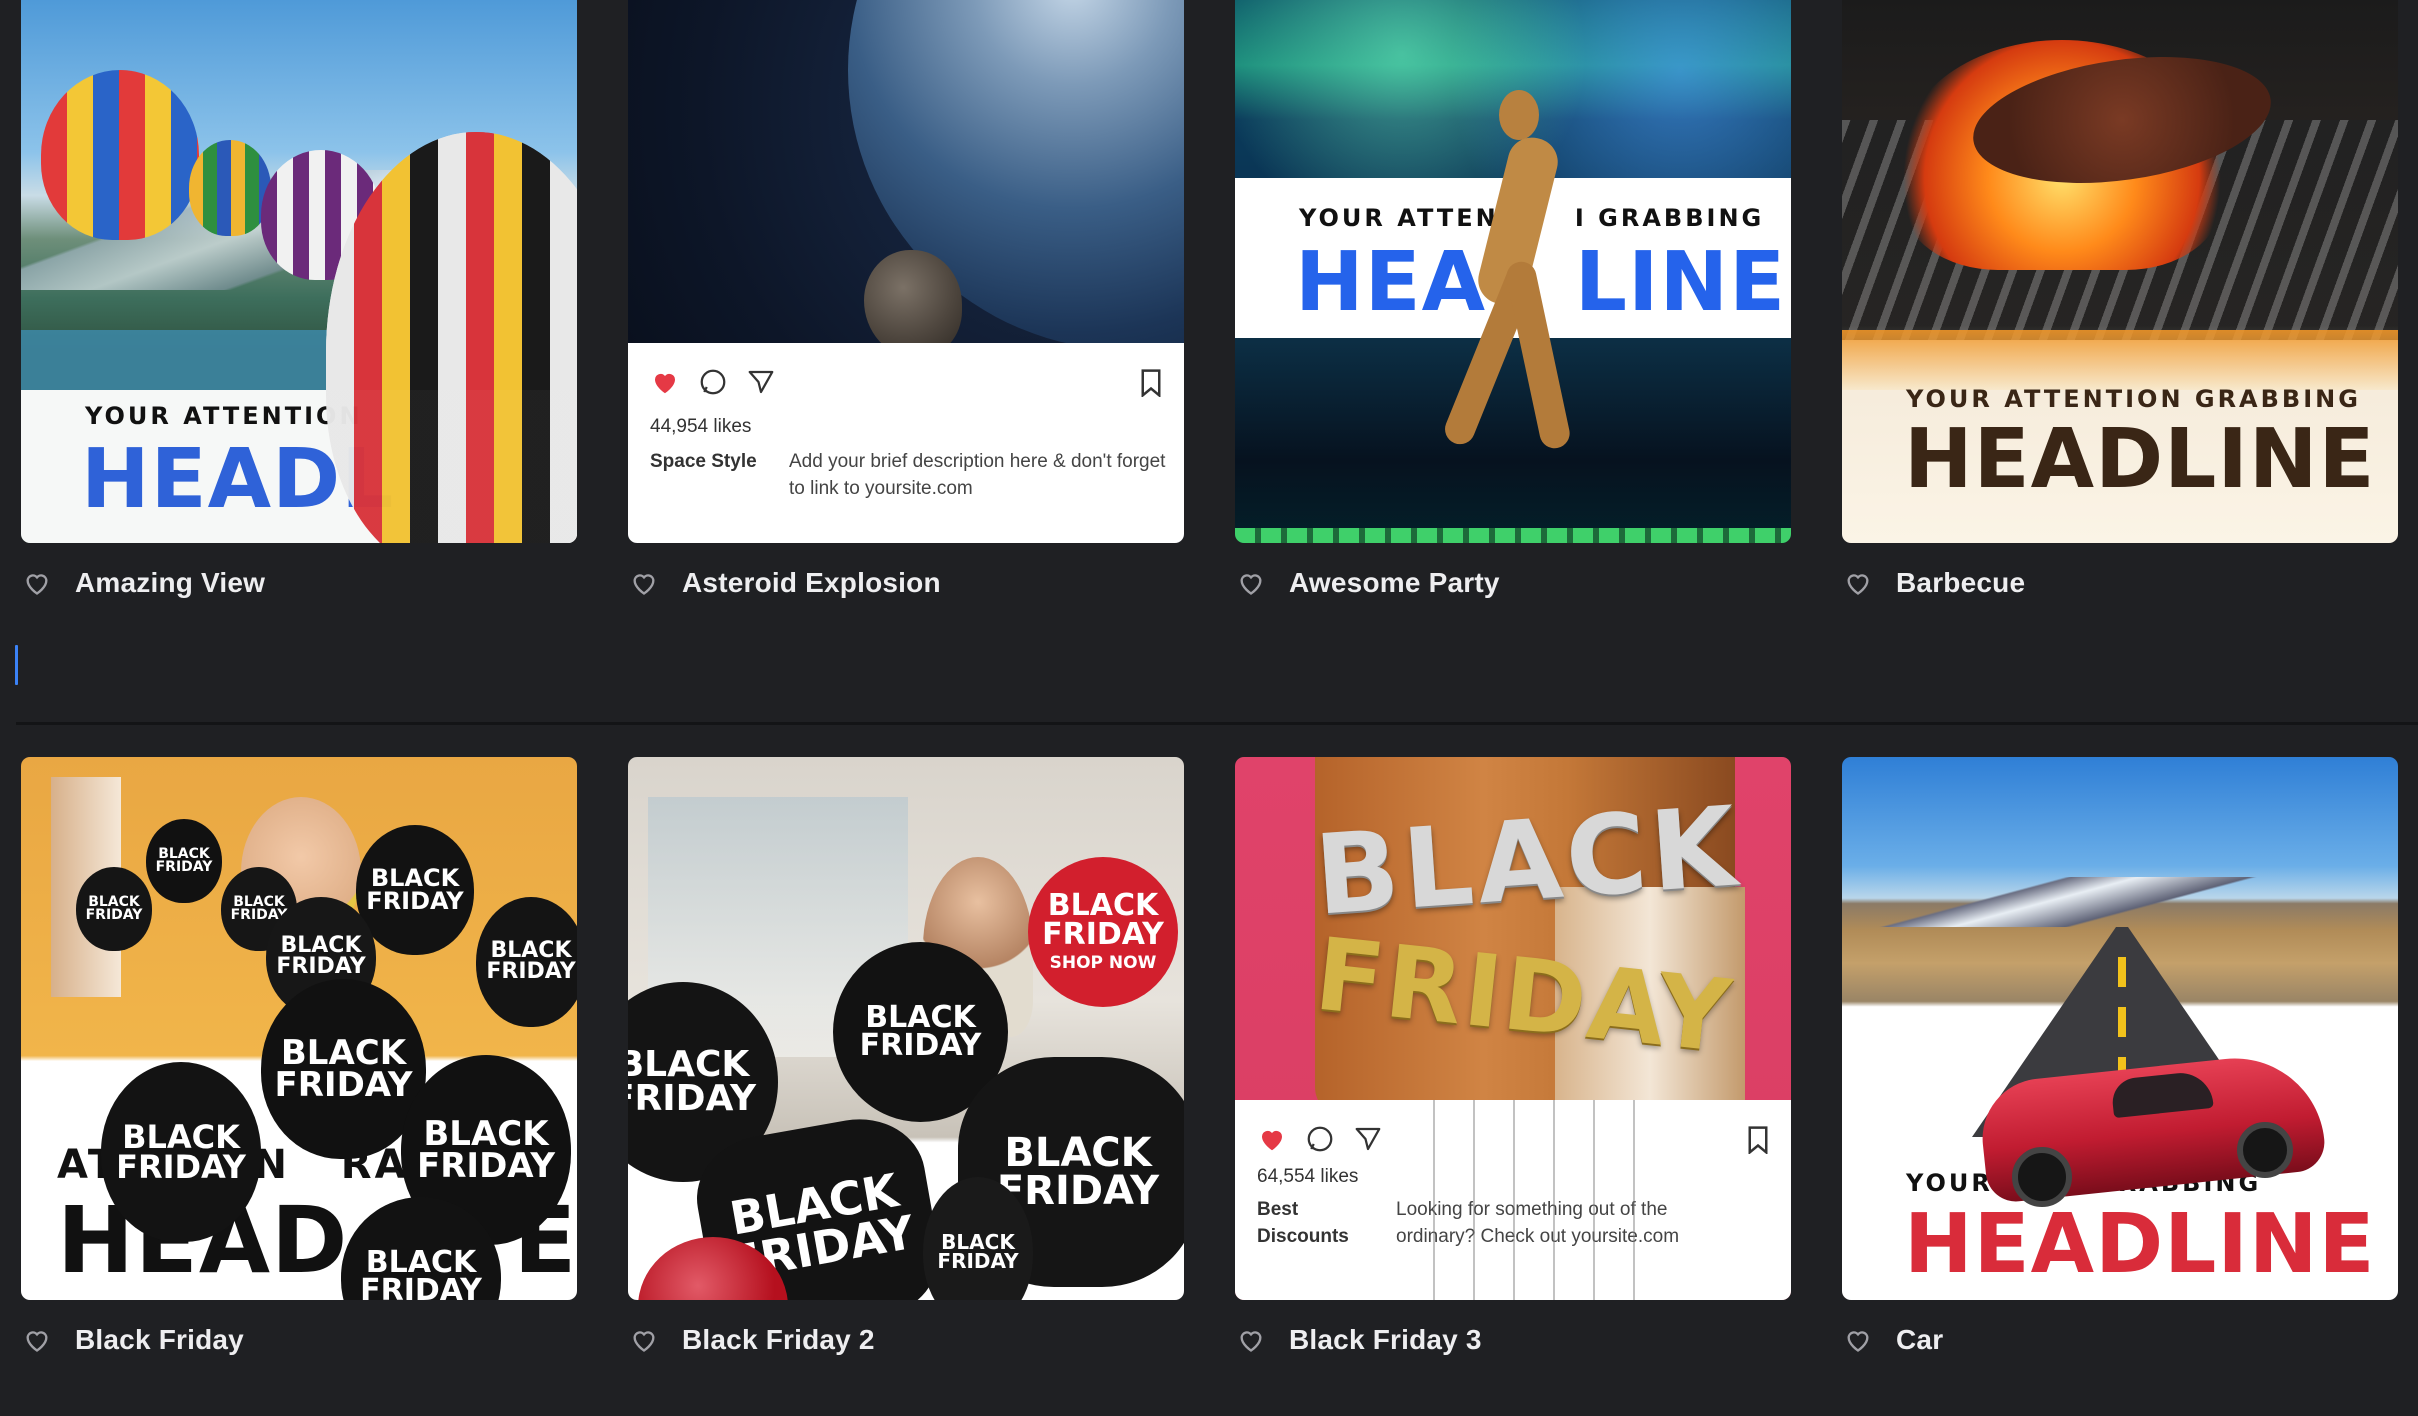  I want to click on stage-floor-lights, so click(1513, 535).